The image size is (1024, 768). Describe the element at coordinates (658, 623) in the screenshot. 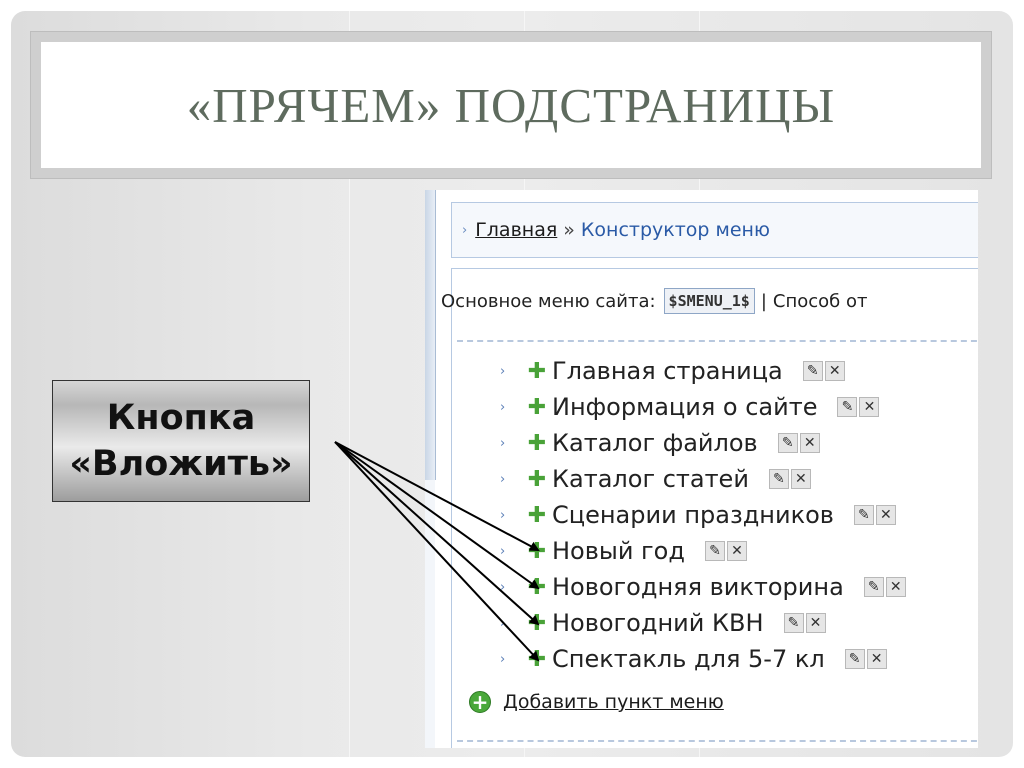

I see `menu-item-label: Новогодний КВН` at that location.